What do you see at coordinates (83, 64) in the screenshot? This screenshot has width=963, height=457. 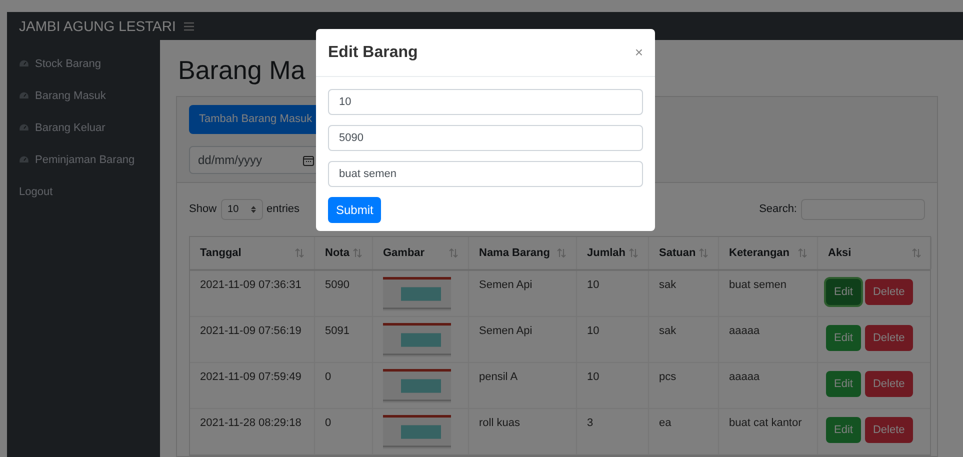 I see `sidebar-link: Stock Barang` at bounding box center [83, 64].